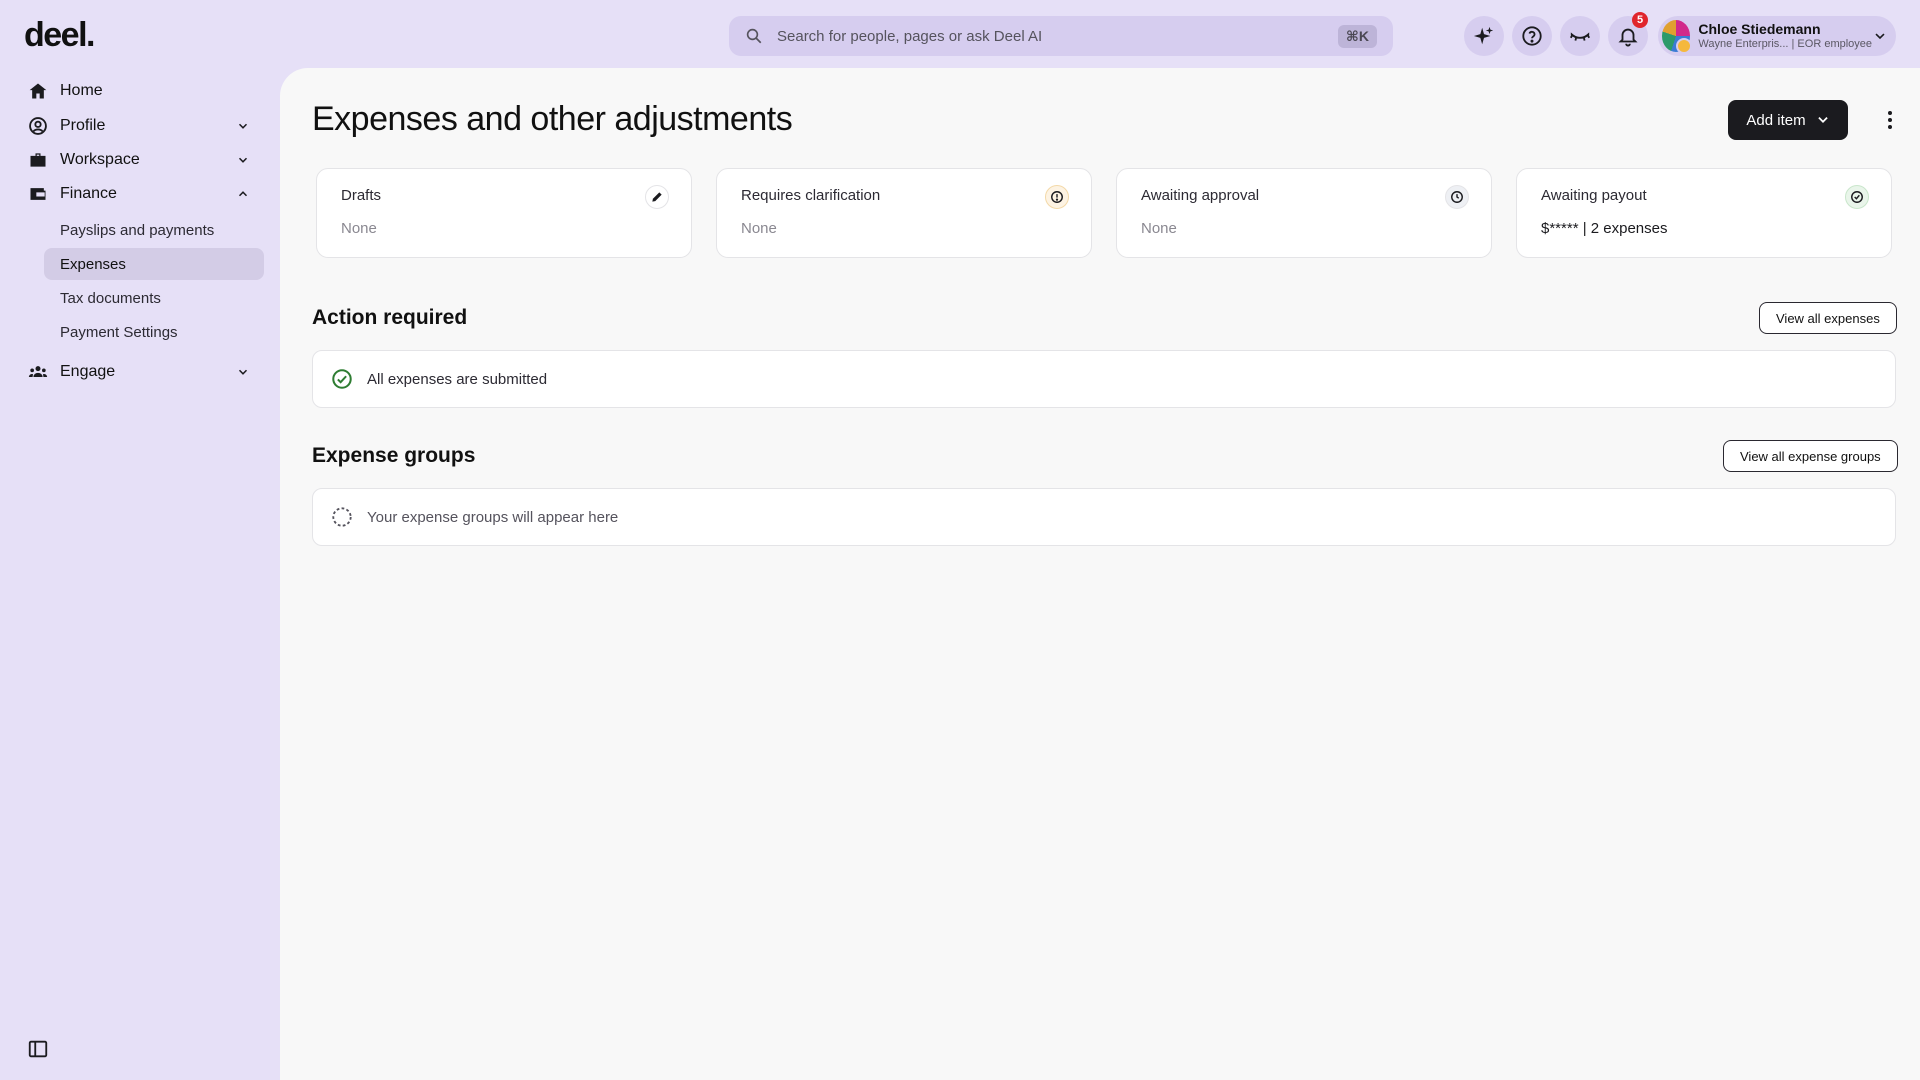 The height and width of the screenshot is (1080, 1920). Describe the element at coordinates (657, 197) in the screenshot. I see `pencil-icon` at that location.